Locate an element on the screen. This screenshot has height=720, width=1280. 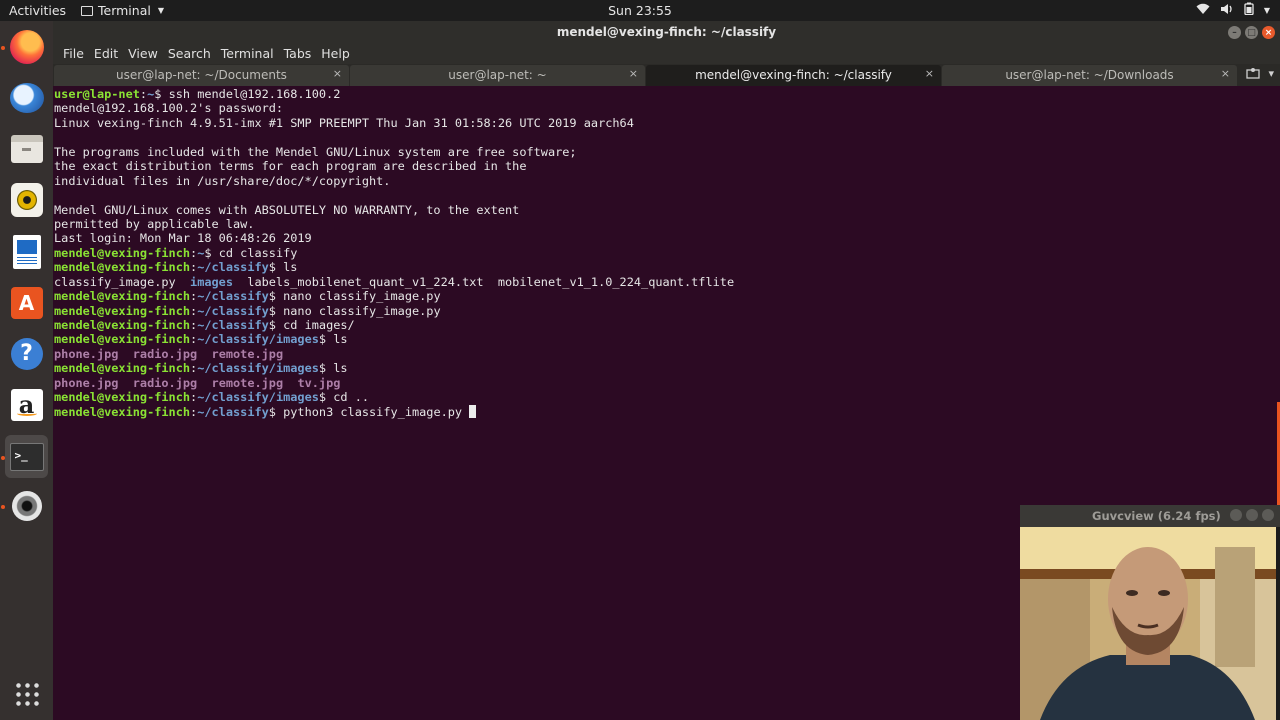
menu-tabs: Tabs is located at coordinates (298, 54).